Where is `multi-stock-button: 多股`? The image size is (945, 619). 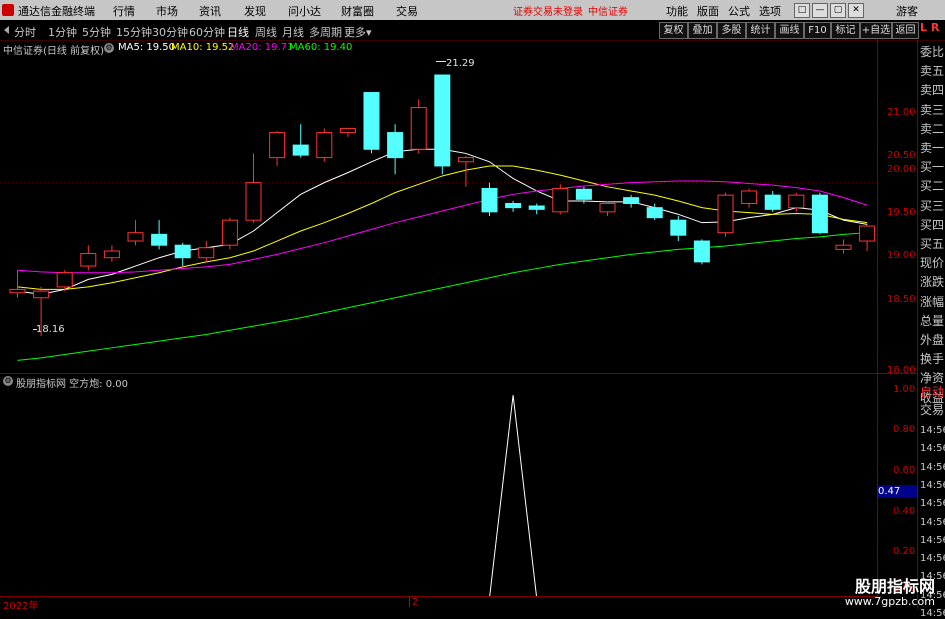
multi-stock-button: 多股 is located at coordinates (731, 30).